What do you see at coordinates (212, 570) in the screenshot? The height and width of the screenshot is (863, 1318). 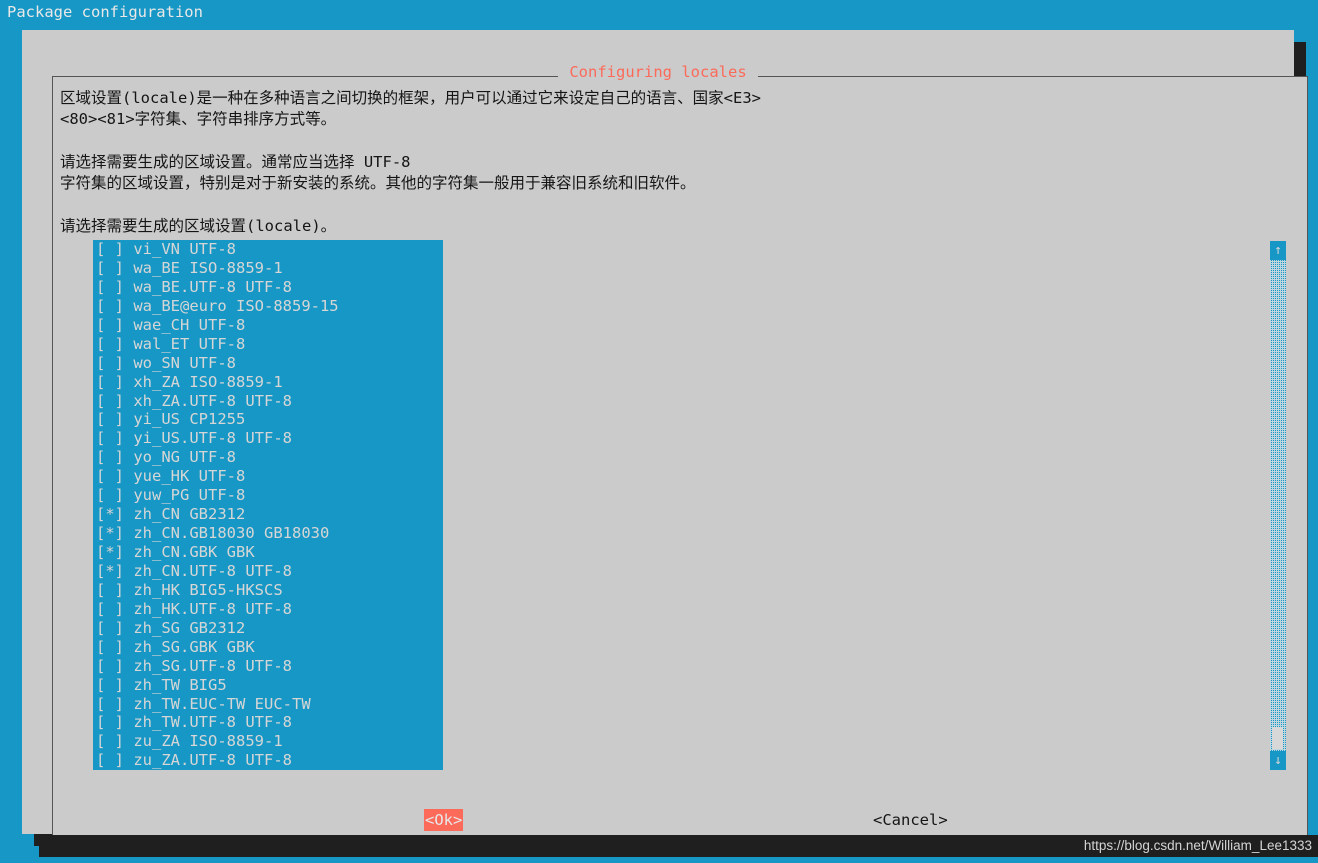 I see `locale-list-item-label: zh_CN.UTF-8 UTF-8` at bounding box center [212, 570].